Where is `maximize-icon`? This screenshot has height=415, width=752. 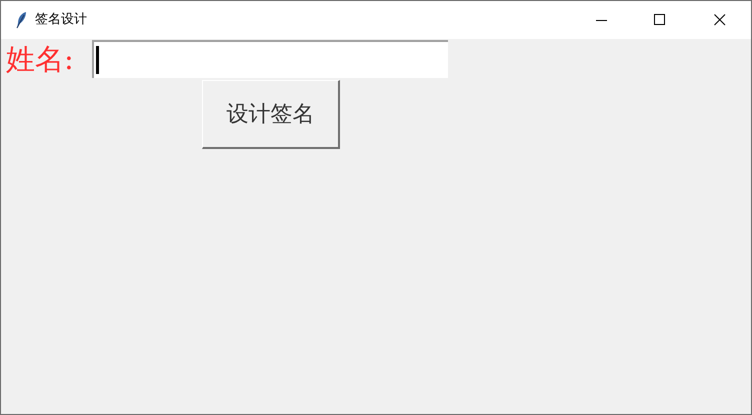 maximize-icon is located at coordinates (660, 20).